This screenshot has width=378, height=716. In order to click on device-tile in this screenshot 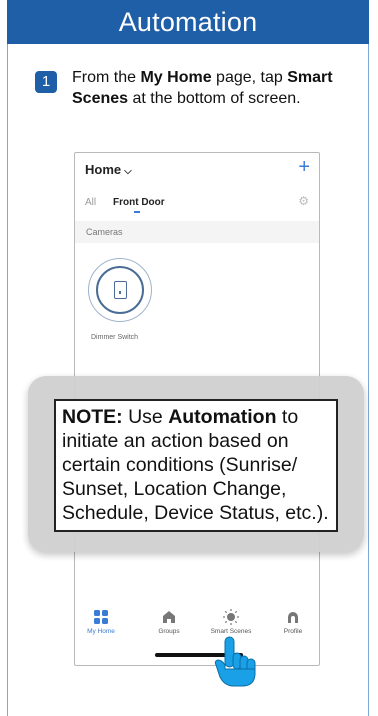, I will do `click(120, 290)`.